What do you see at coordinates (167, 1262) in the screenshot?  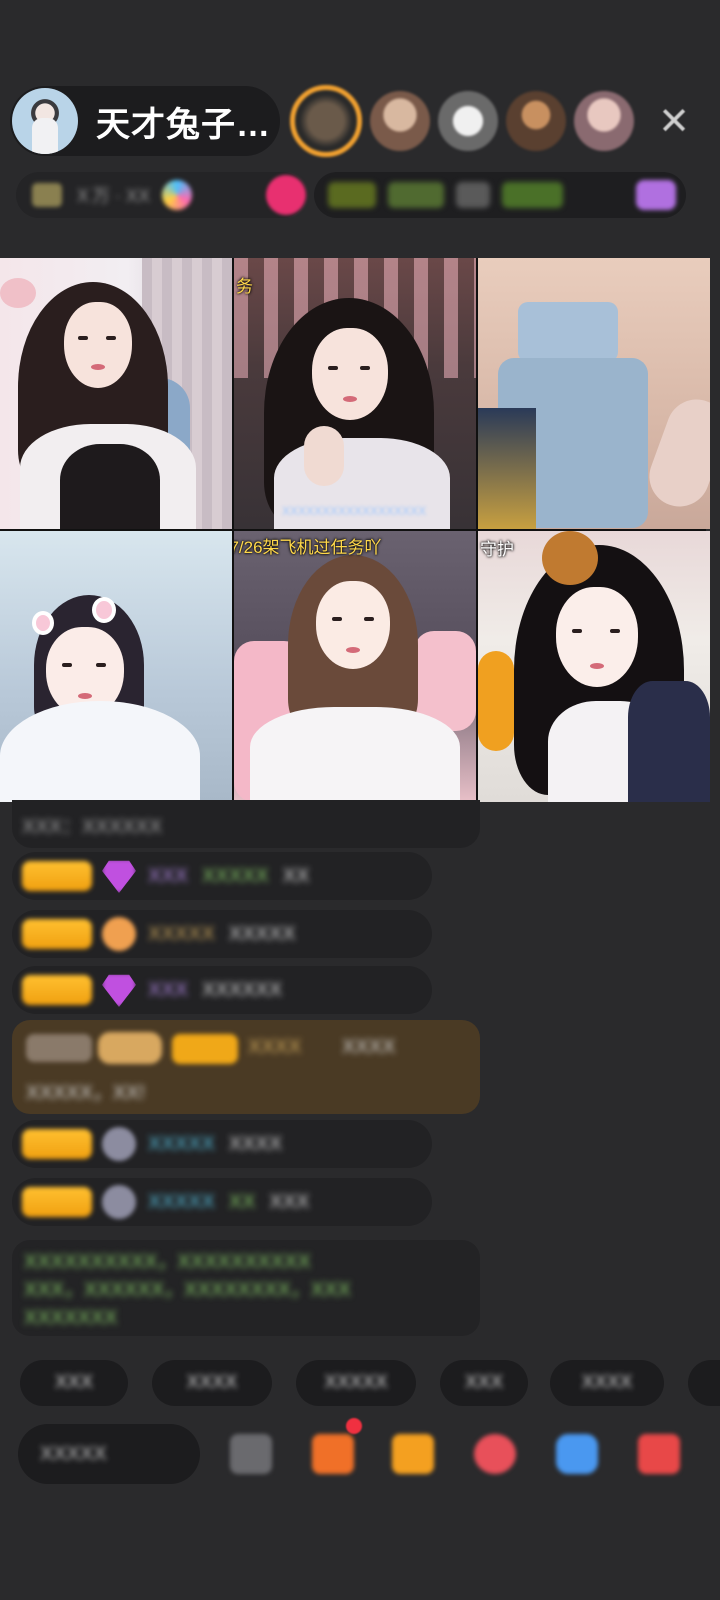 I see `system-notice-line: XXXXXXXXXX，XXXXXXXXXX` at bounding box center [167, 1262].